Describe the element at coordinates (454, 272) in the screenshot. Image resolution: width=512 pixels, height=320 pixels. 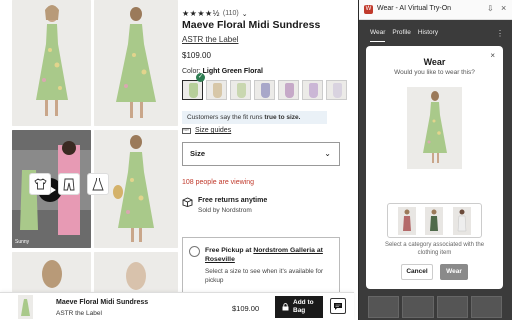
I see `wear-button: Wear` at that location.